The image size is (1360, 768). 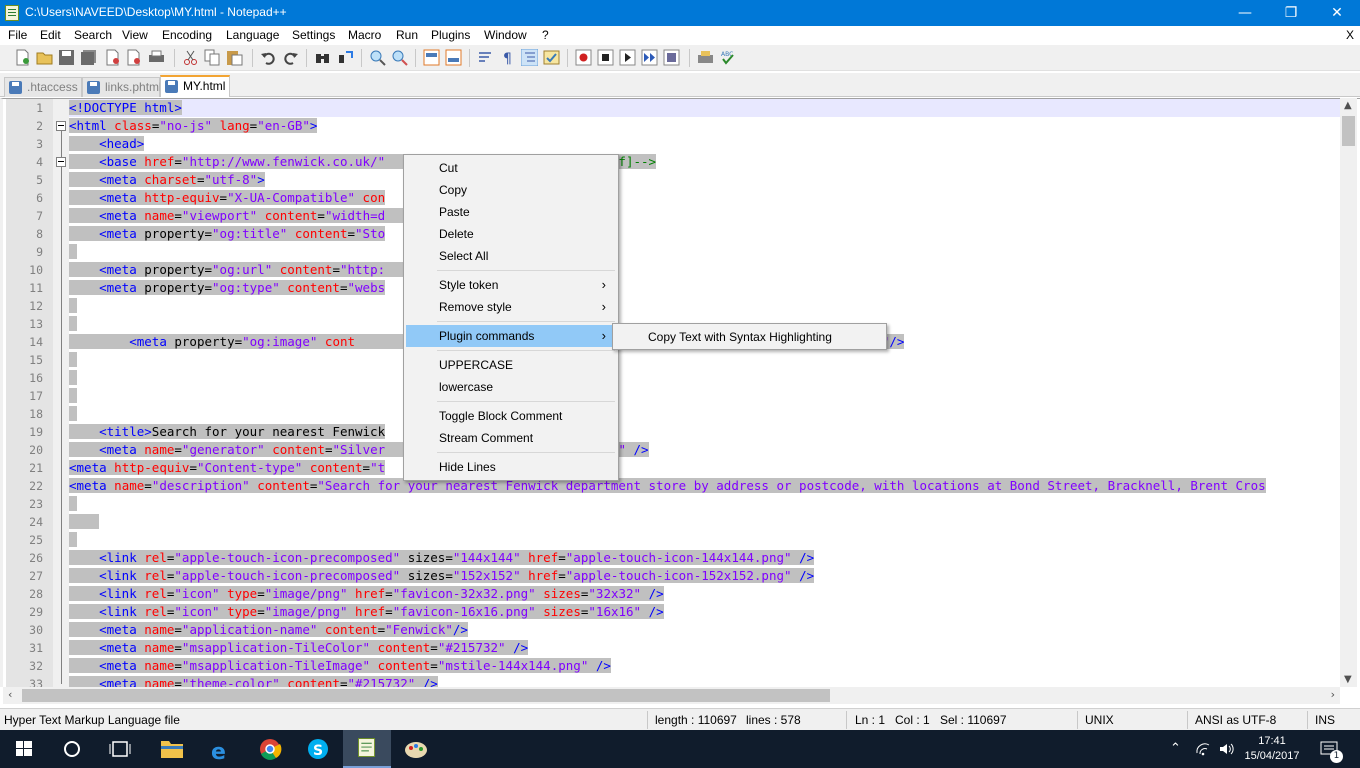 I want to click on edge-browser-icon: e, so click(x=220, y=749).